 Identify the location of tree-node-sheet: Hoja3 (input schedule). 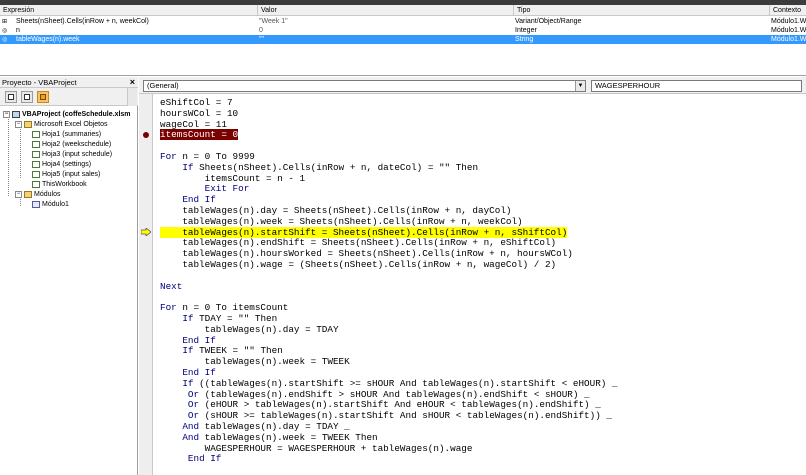
(72, 155).